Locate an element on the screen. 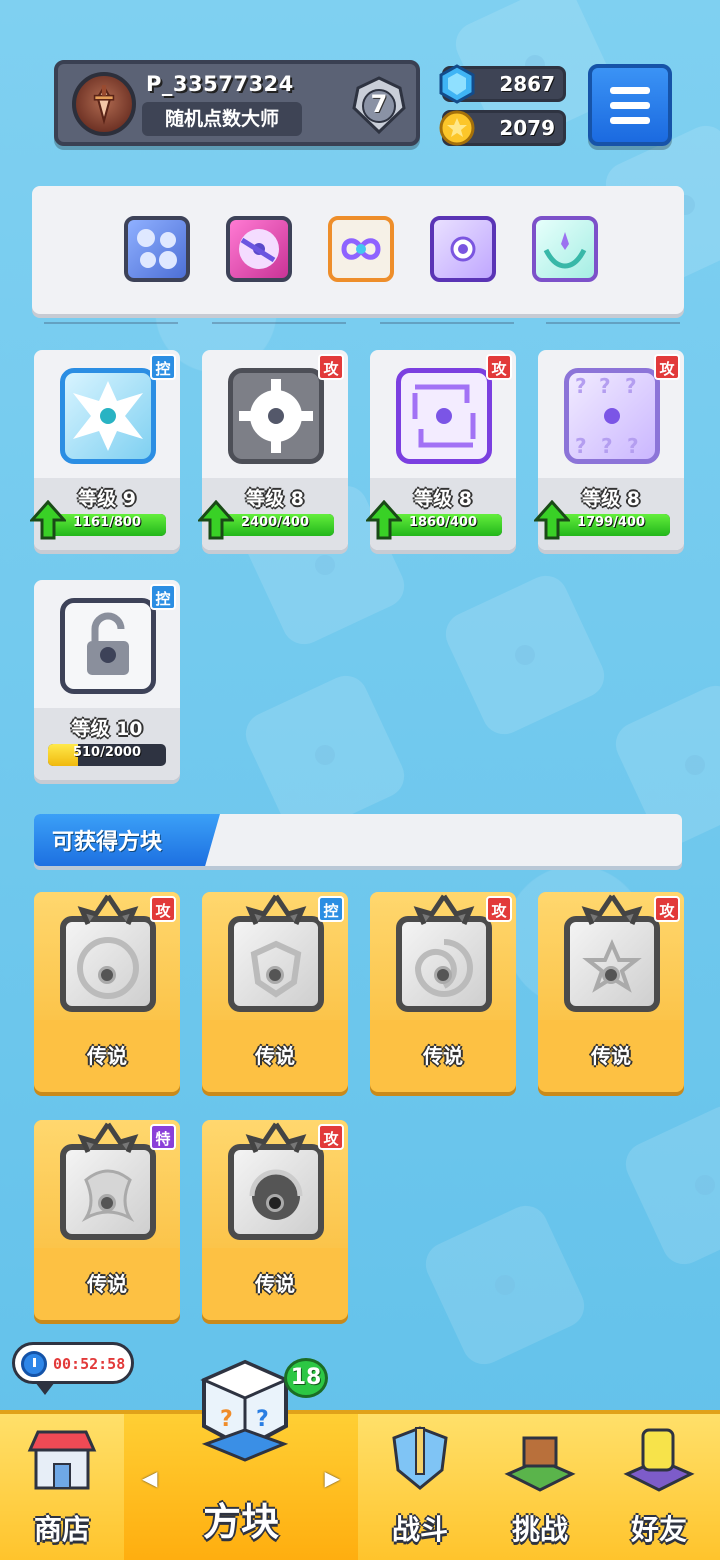 The height and width of the screenshot is (1560, 720). bottom-nav: 商店 ◀ ▶ 方块 战斗 挑战 好友 is located at coordinates (360, 1485).